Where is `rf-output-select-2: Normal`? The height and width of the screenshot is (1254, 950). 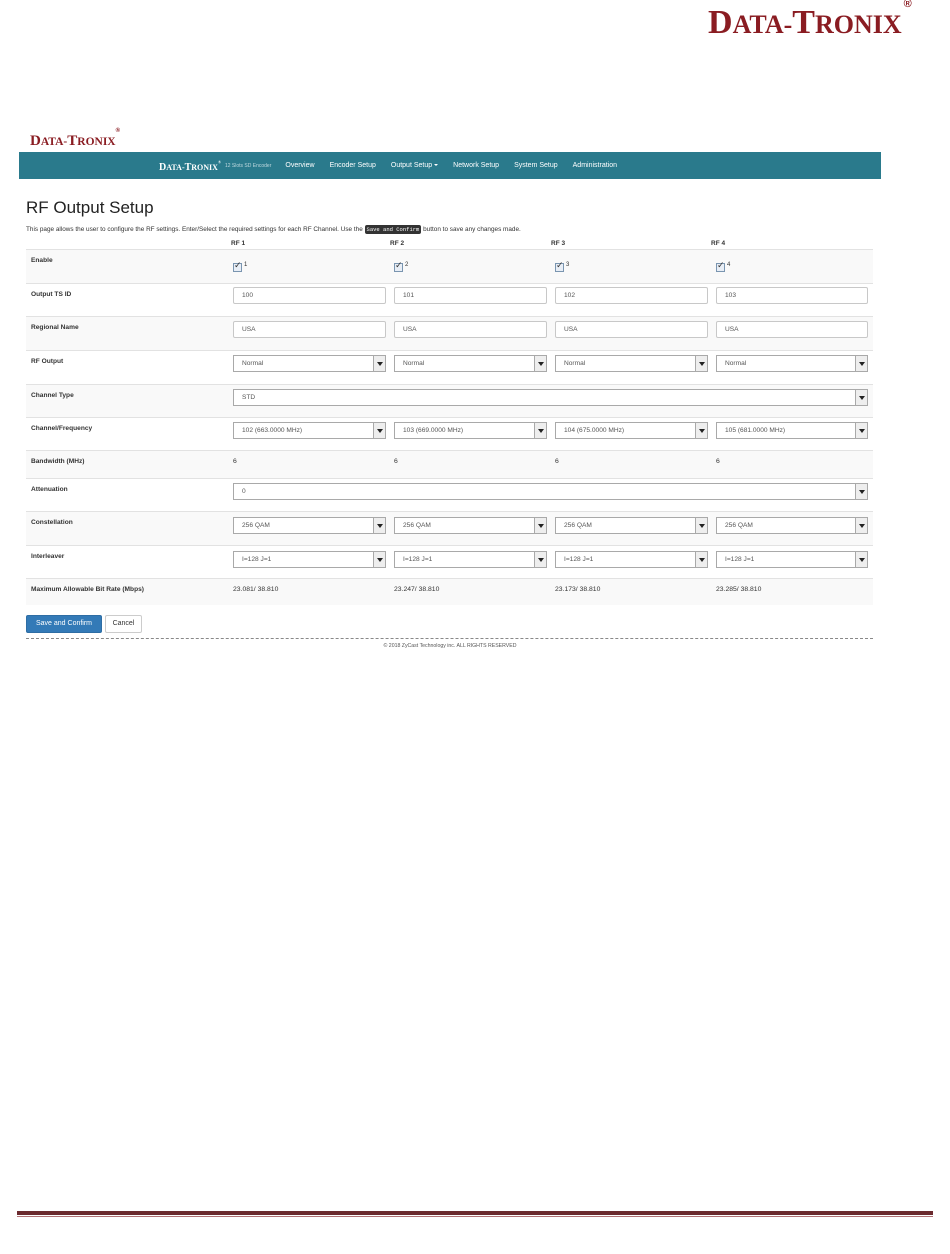 rf-output-select-2: Normal is located at coordinates (470, 363).